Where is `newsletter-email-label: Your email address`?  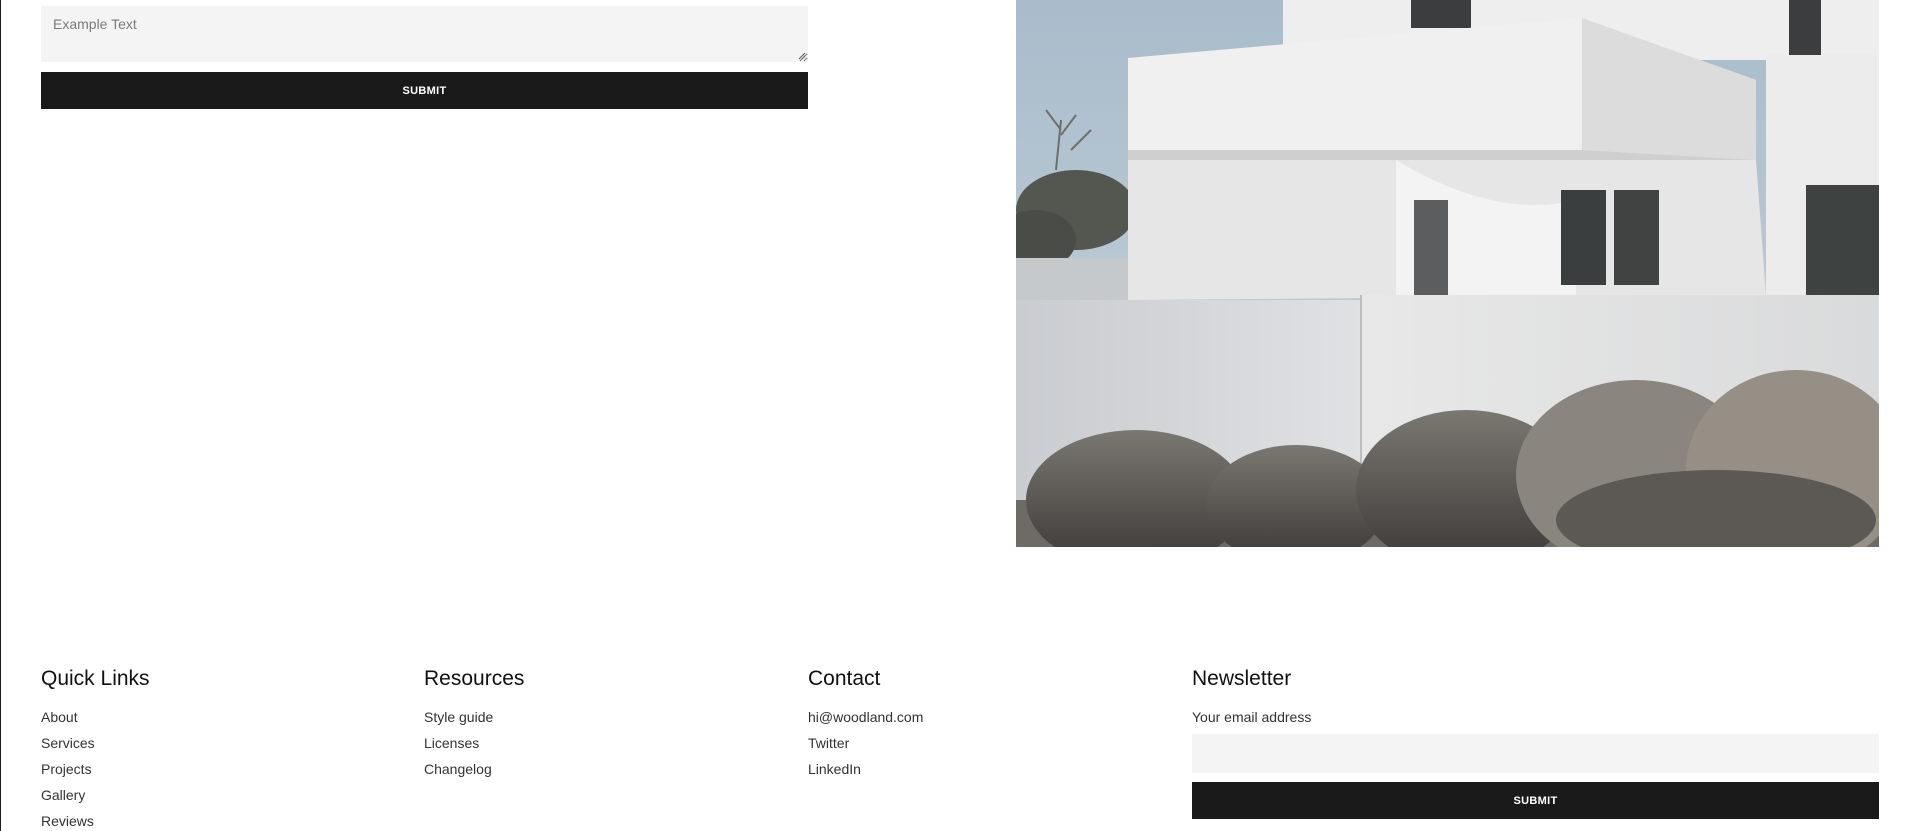 newsletter-email-label: Your email address is located at coordinates (1252, 717).